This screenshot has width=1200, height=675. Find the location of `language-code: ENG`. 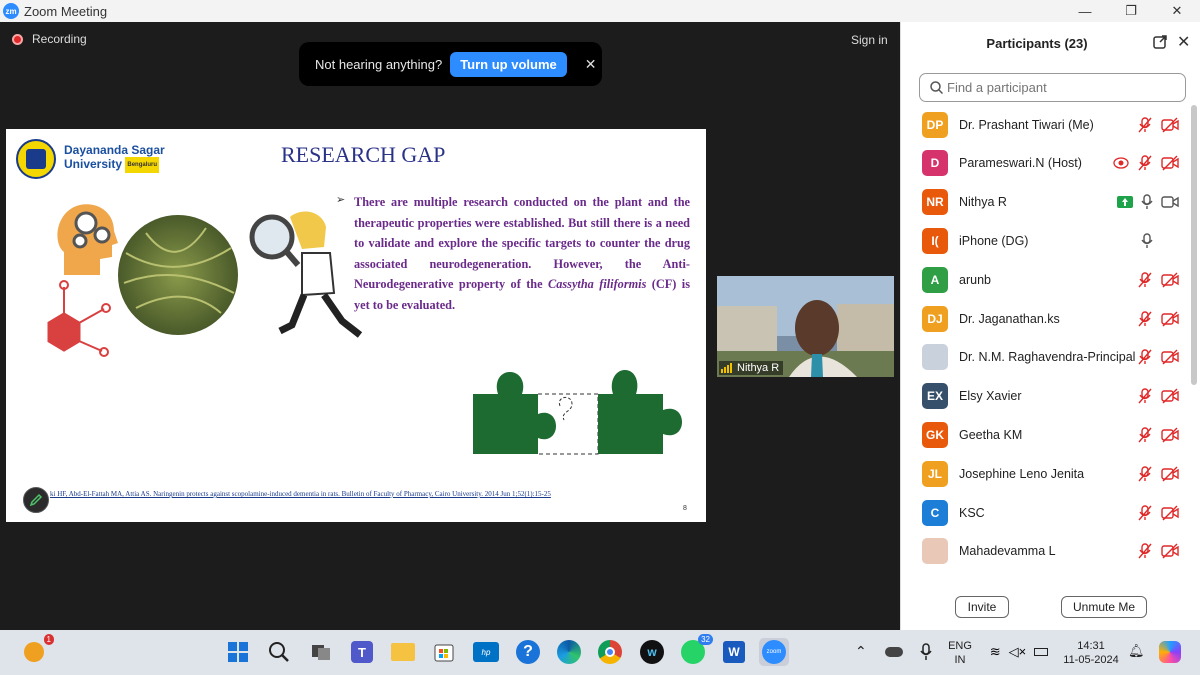

language-code: ENG is located at coordinates (960, 646).